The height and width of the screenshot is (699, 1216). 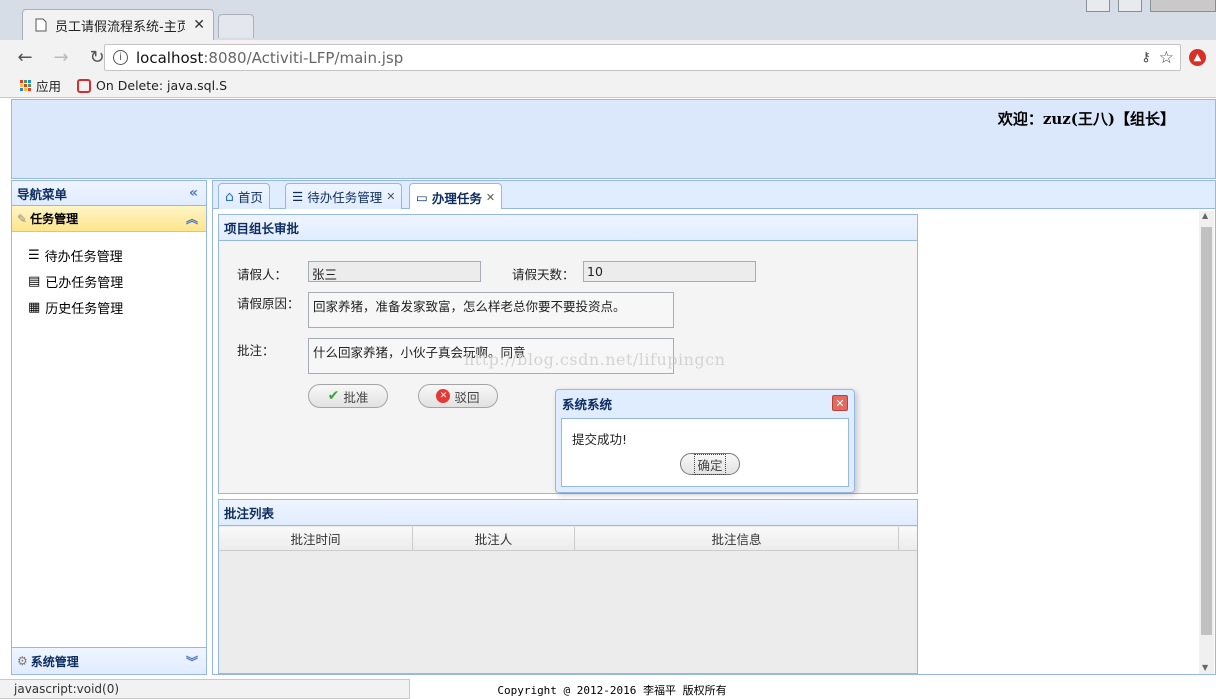 I want to click on edit-icon: ✎, so click(x=22, y=218).